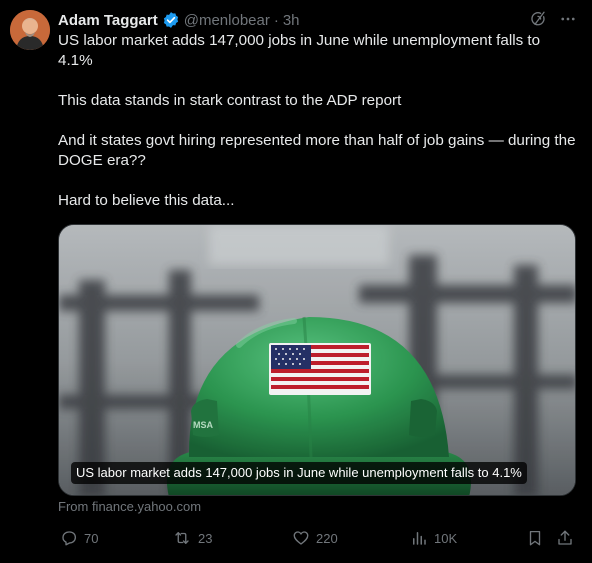  Describe the element at coordinates (553, 19) in the screenshot. I see `top-actions` at that location.